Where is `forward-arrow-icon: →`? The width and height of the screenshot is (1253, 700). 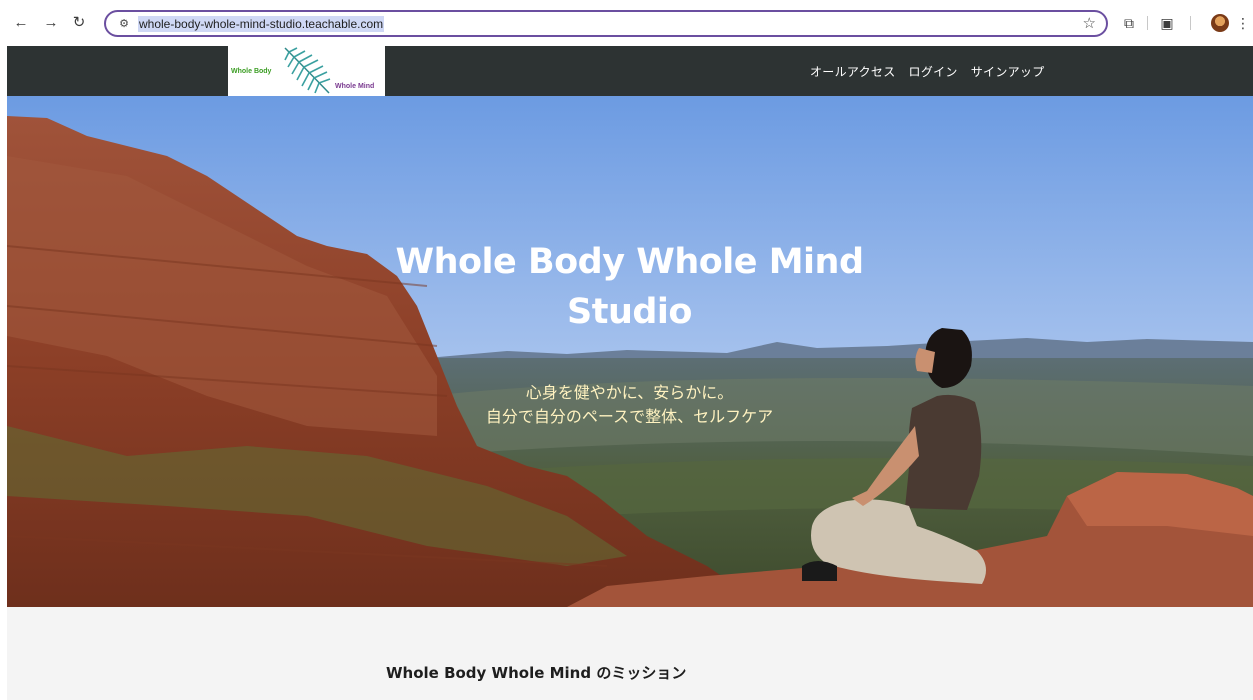 forward-arrow-icon: → is located at coordinates (51, 23).